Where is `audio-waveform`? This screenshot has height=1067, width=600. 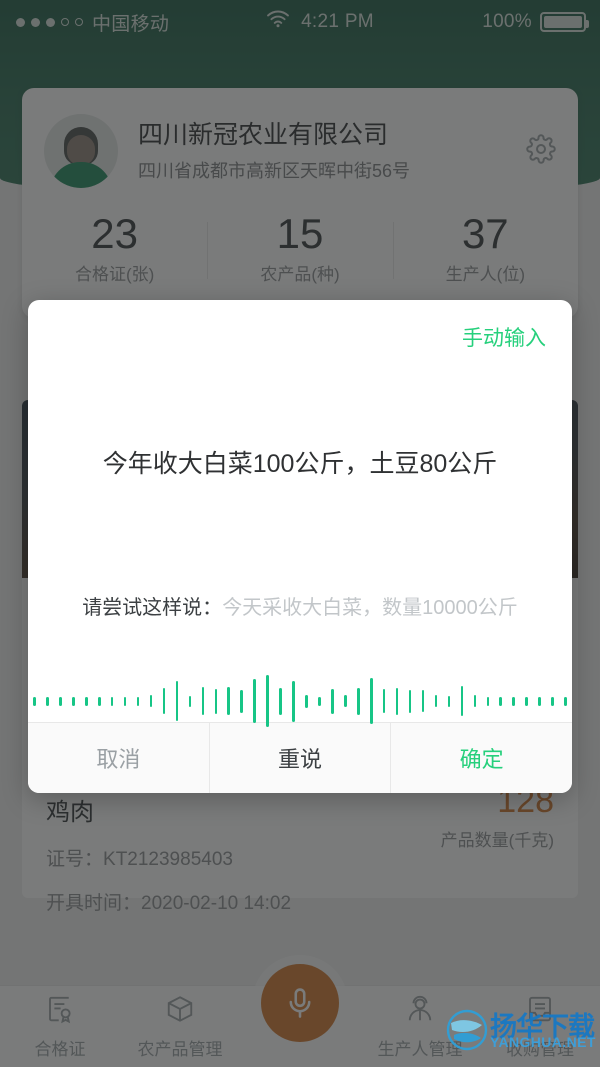 audio-waveform is located at coordinates (300, 701).